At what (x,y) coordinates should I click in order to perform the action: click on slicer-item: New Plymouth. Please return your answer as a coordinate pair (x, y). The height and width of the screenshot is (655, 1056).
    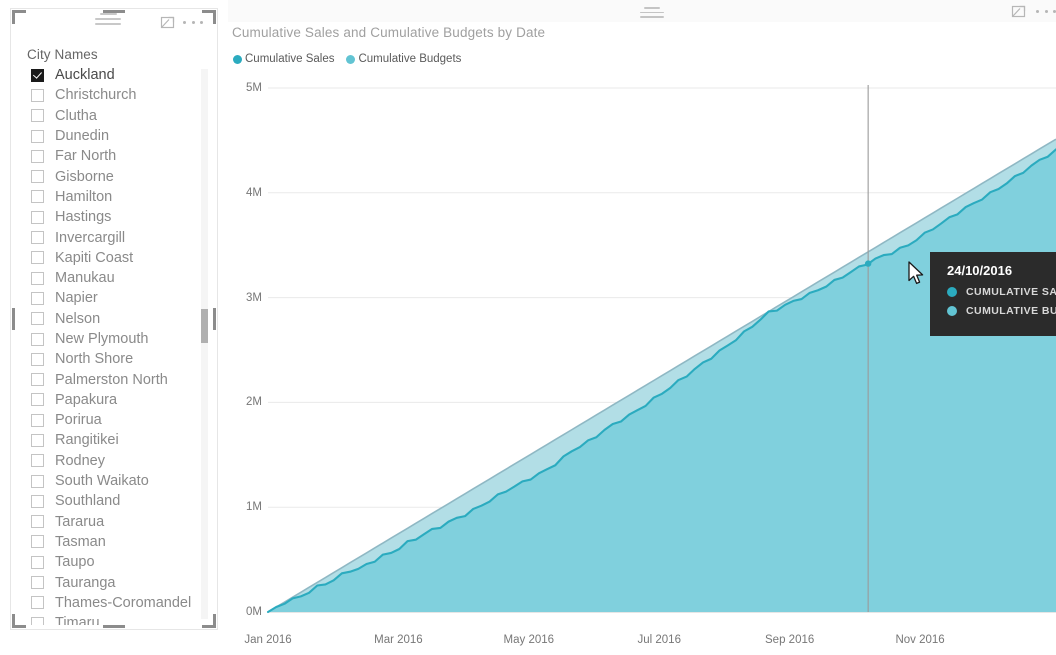
    Looking at the image, I should click on (111, 339).